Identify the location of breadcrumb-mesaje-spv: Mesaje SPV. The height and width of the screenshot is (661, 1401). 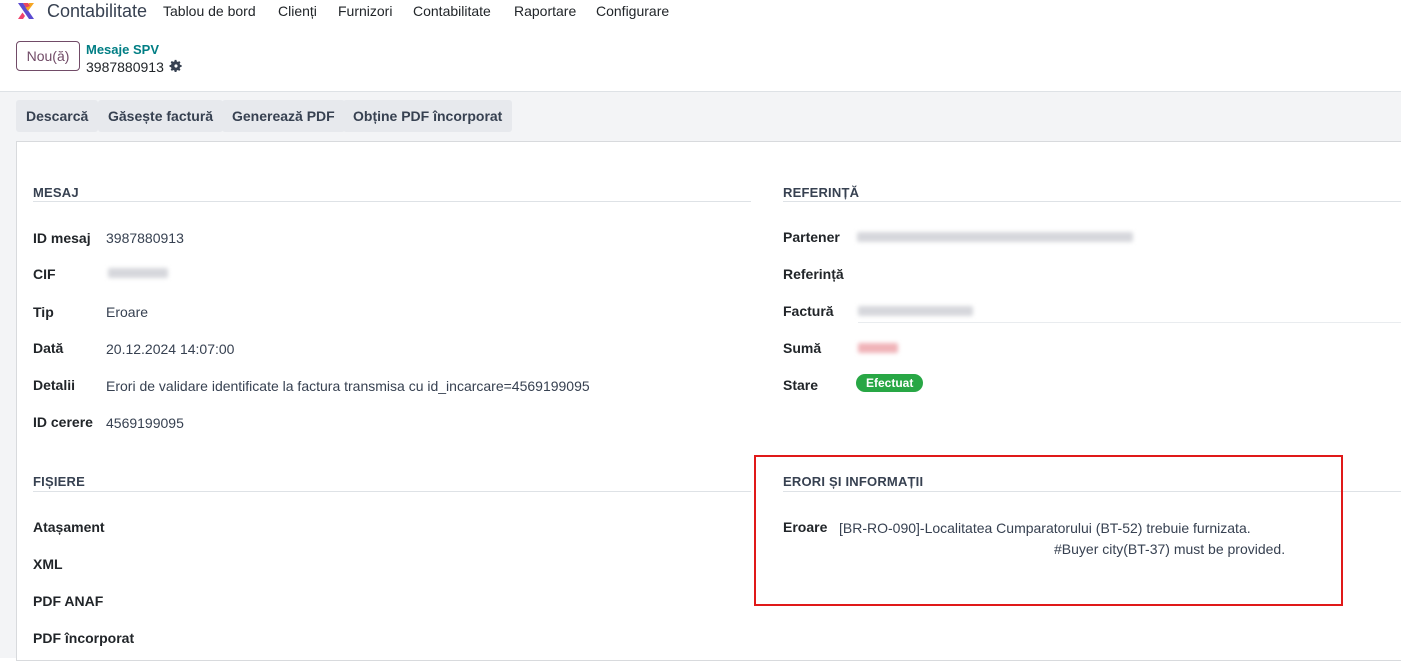
(122, 49).